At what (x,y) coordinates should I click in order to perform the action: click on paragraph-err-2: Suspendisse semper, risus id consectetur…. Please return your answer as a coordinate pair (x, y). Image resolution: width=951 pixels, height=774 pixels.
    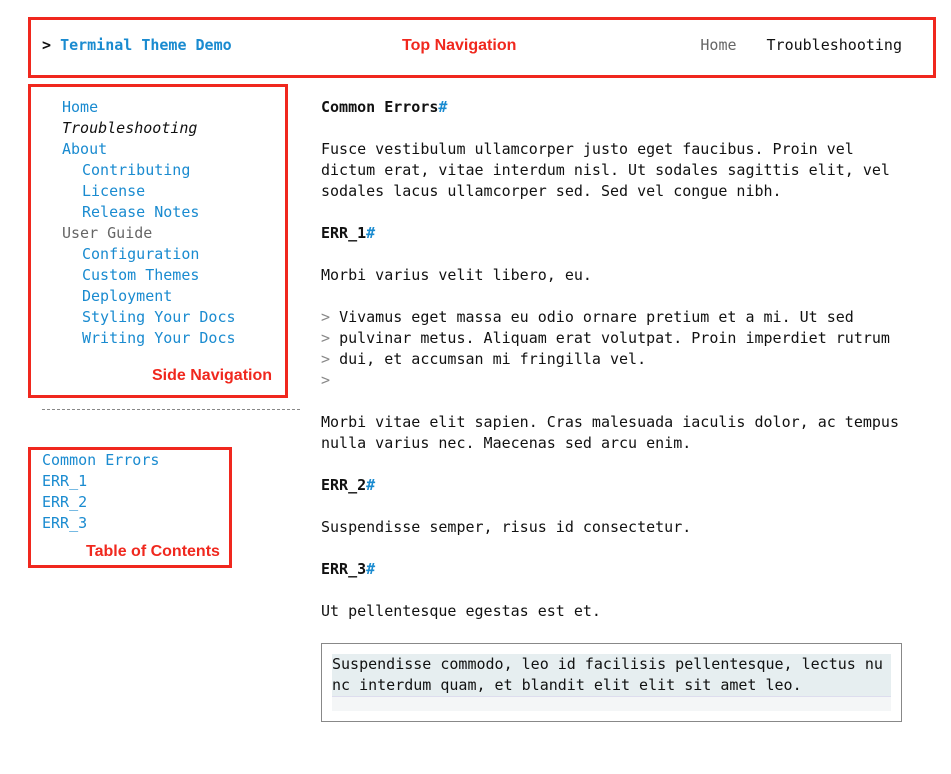
    Looking at the image, I should click on (506, 527).